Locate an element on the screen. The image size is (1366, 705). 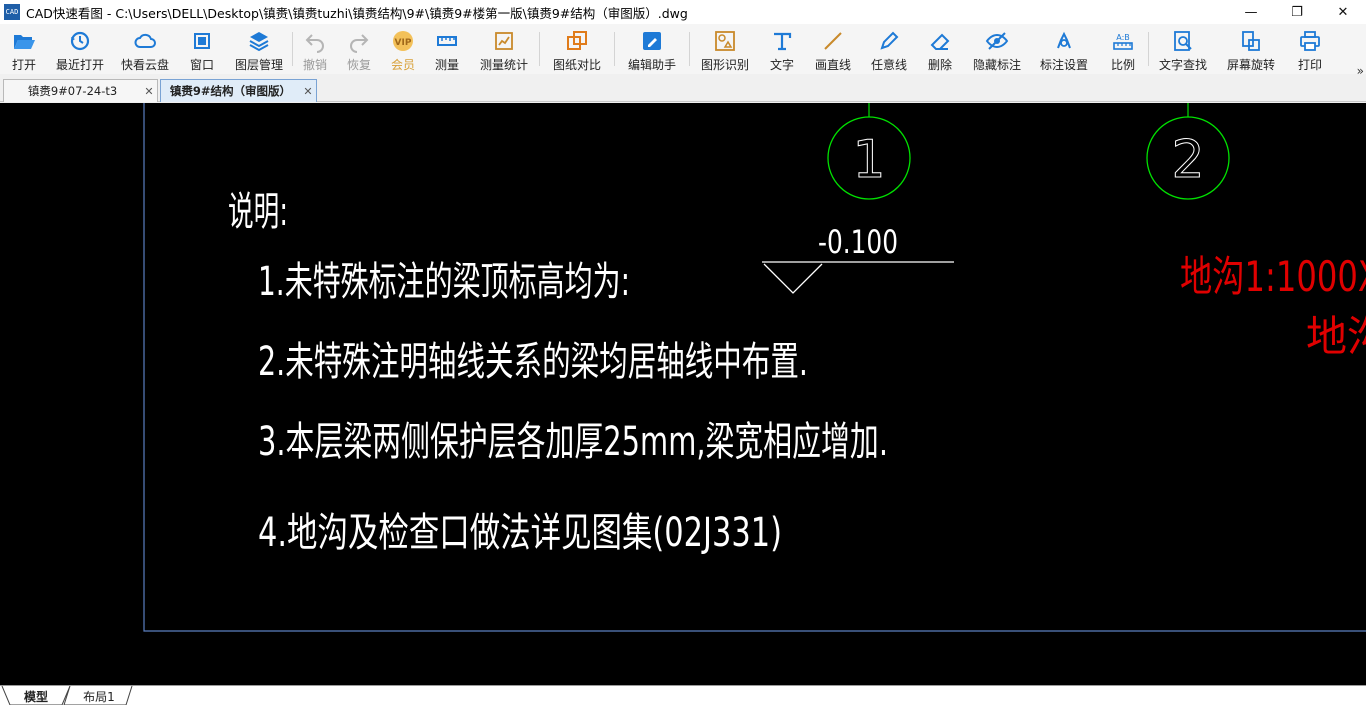
hide-annotation-label: 隐藏标注 is located at coordinates (996, 65).